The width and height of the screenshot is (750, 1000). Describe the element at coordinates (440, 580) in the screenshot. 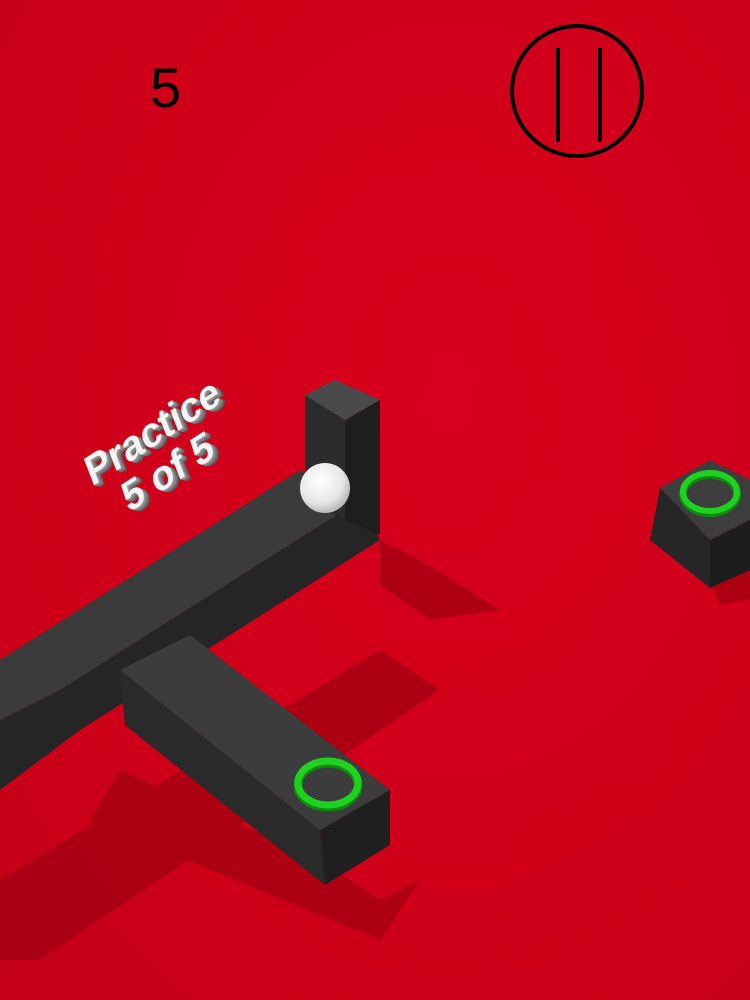

I see `shadow-wall` at that location.